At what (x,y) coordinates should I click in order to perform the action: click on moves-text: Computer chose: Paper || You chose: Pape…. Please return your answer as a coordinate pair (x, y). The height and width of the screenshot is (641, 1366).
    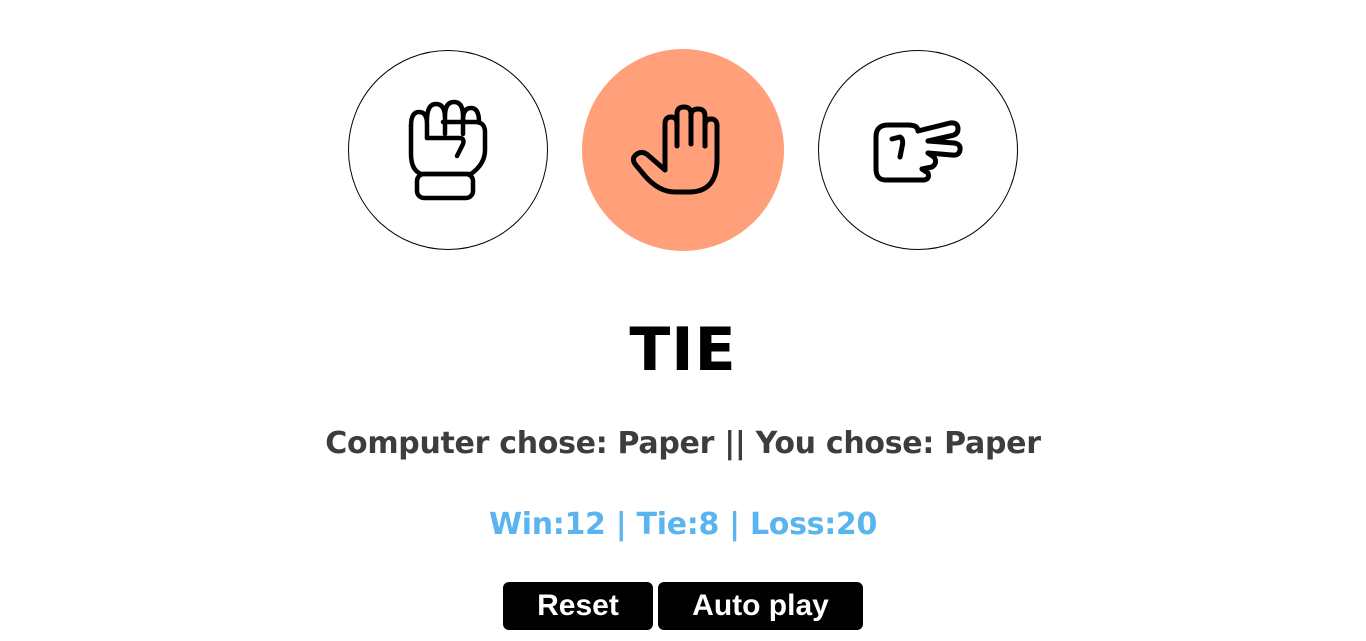
    Looking at the image, I should click on (683, 443).